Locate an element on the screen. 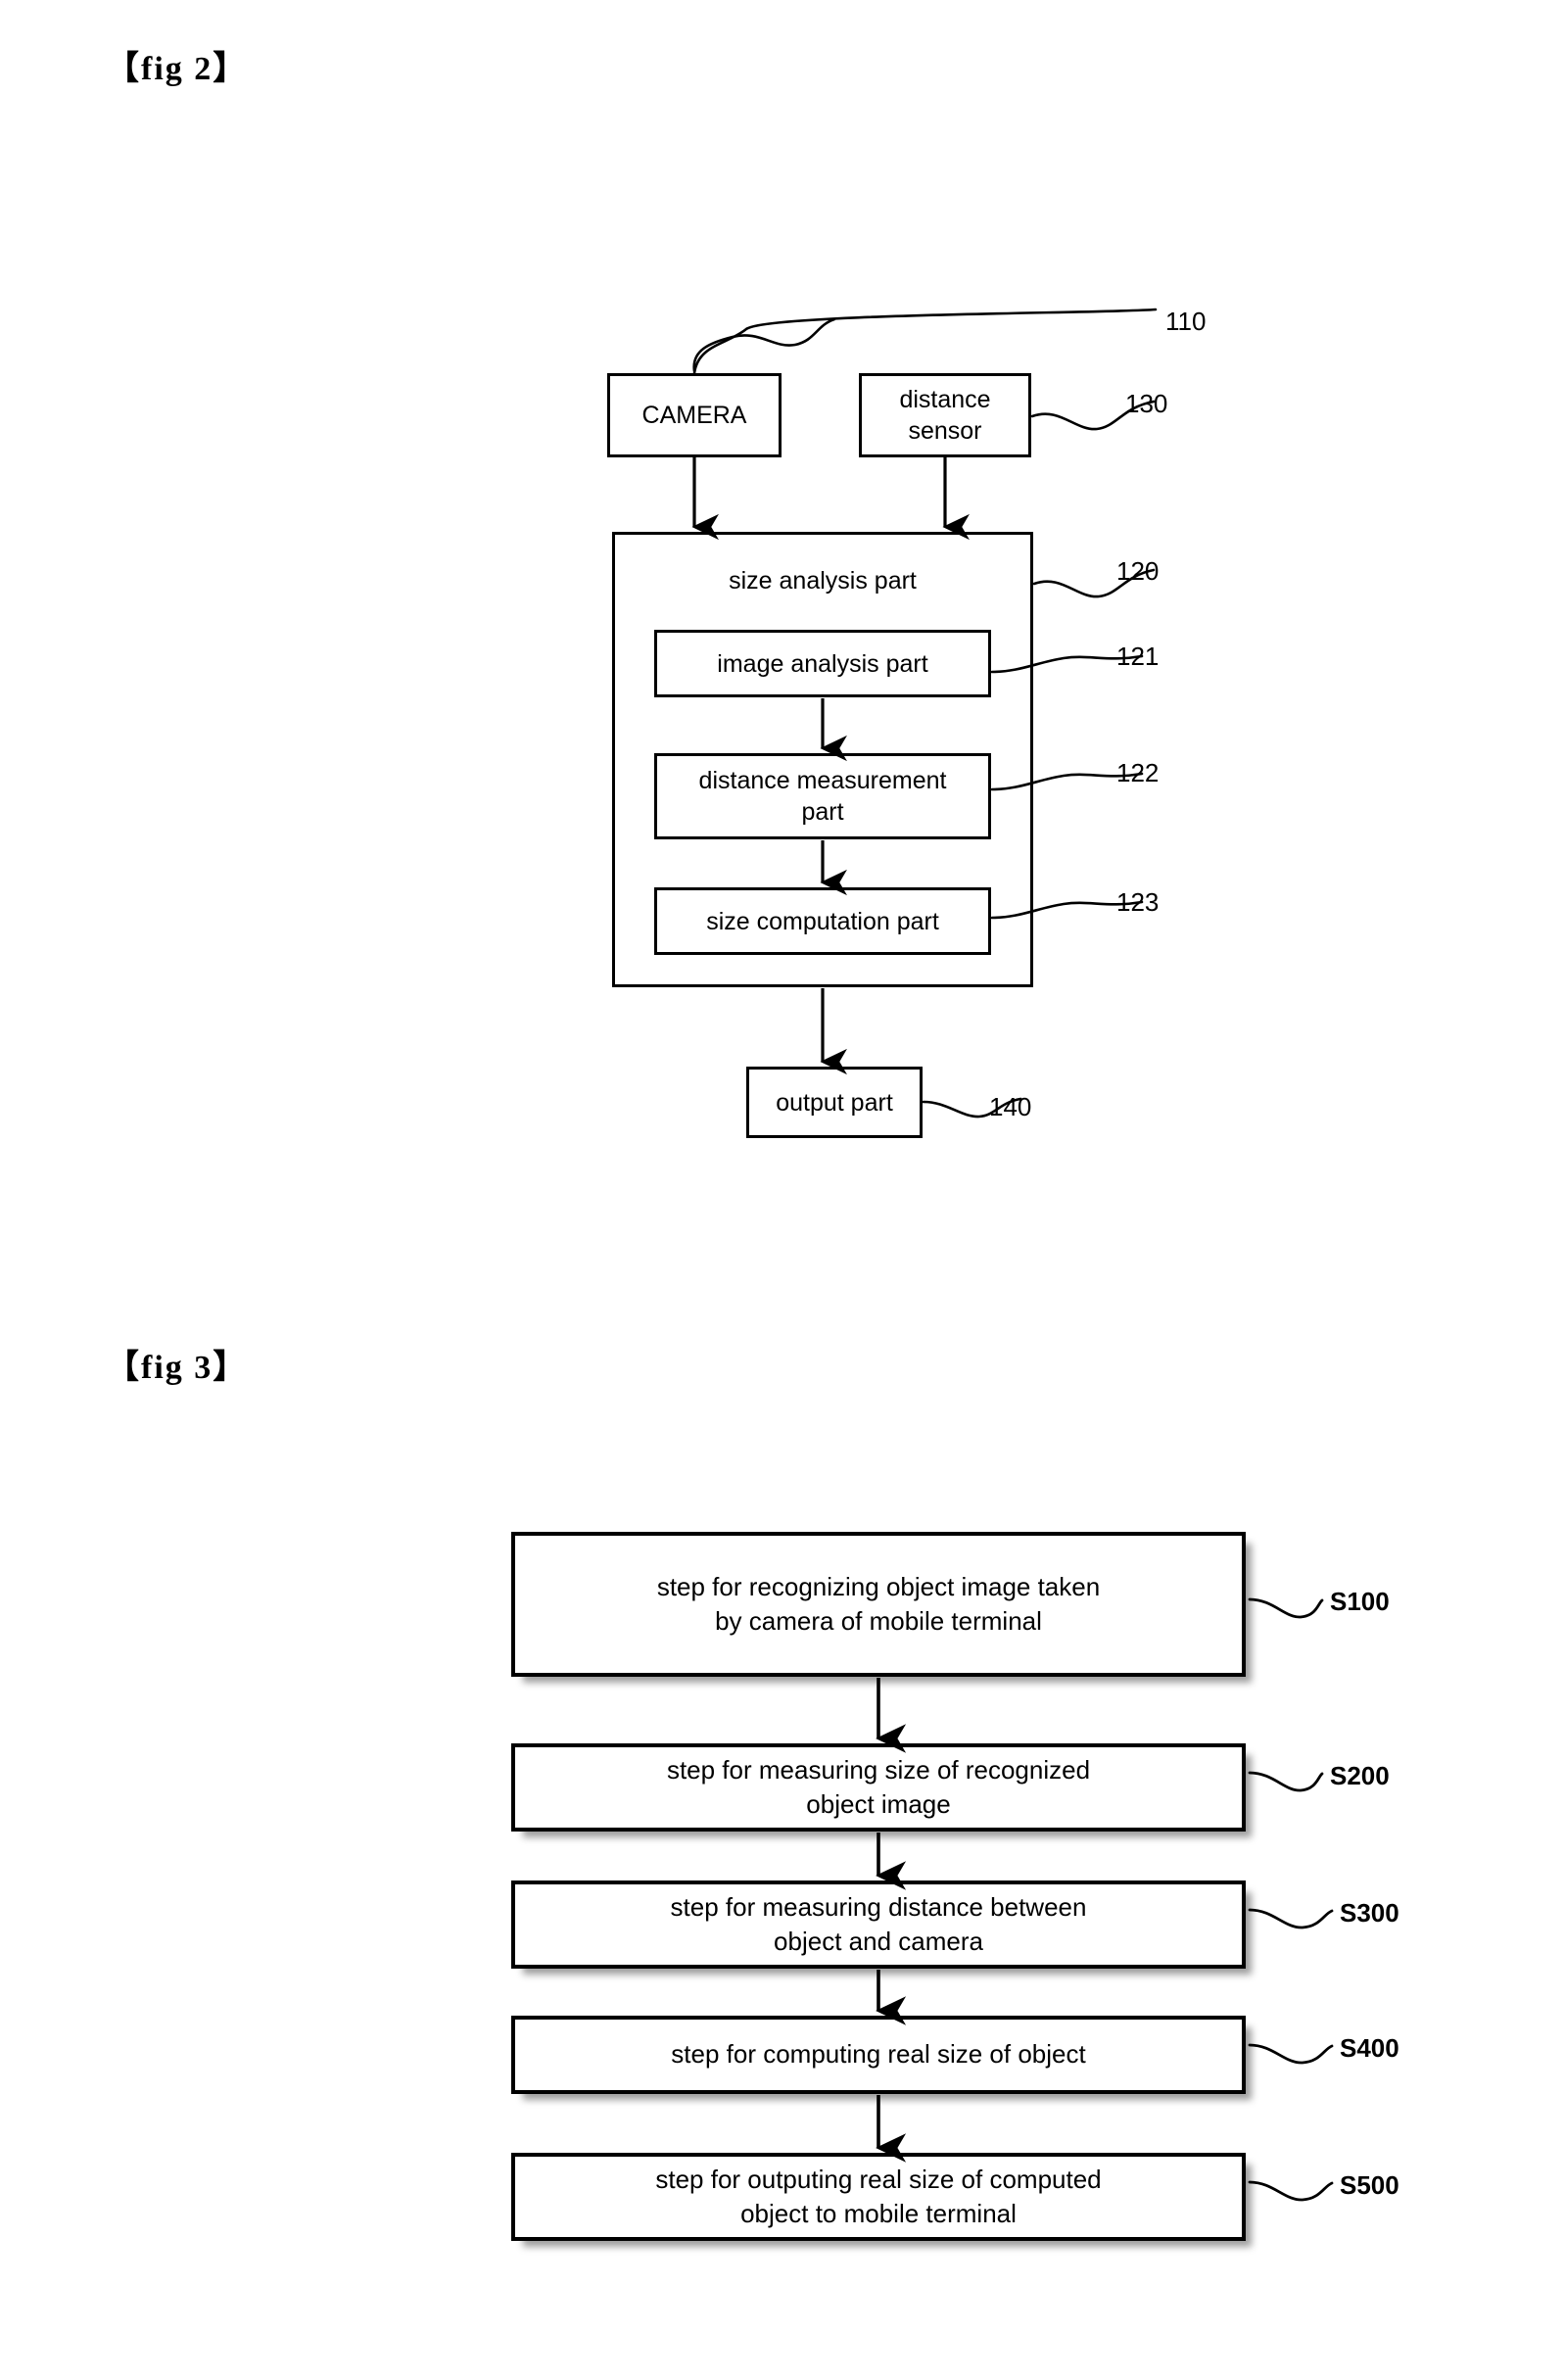  block-output-part-label: output part is located at coordinates (834, 1102).